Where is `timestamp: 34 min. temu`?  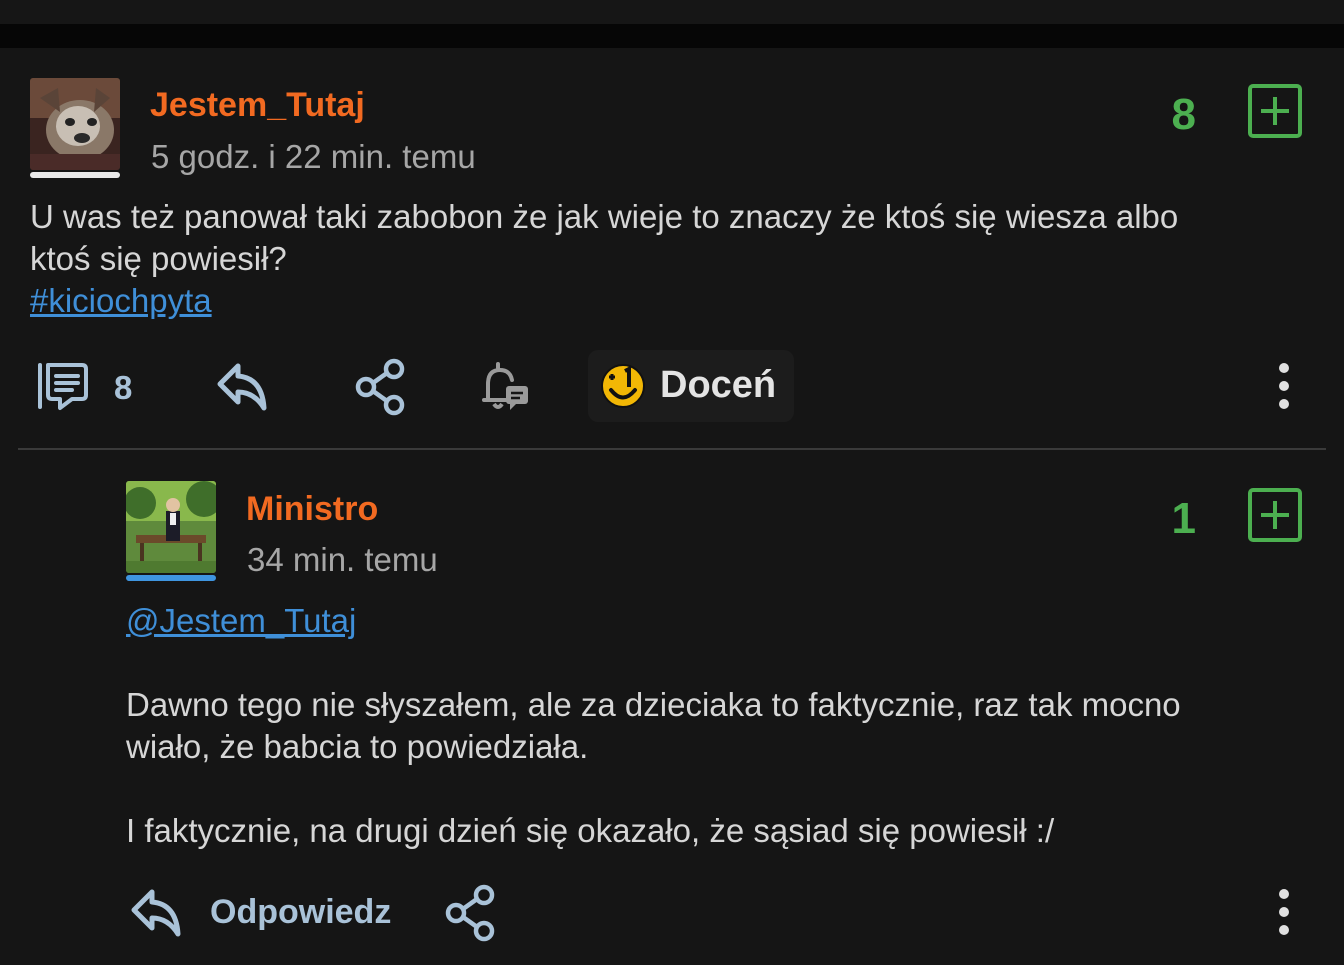 timestamp: 34 min. temu is located at coordinates (342, 559).